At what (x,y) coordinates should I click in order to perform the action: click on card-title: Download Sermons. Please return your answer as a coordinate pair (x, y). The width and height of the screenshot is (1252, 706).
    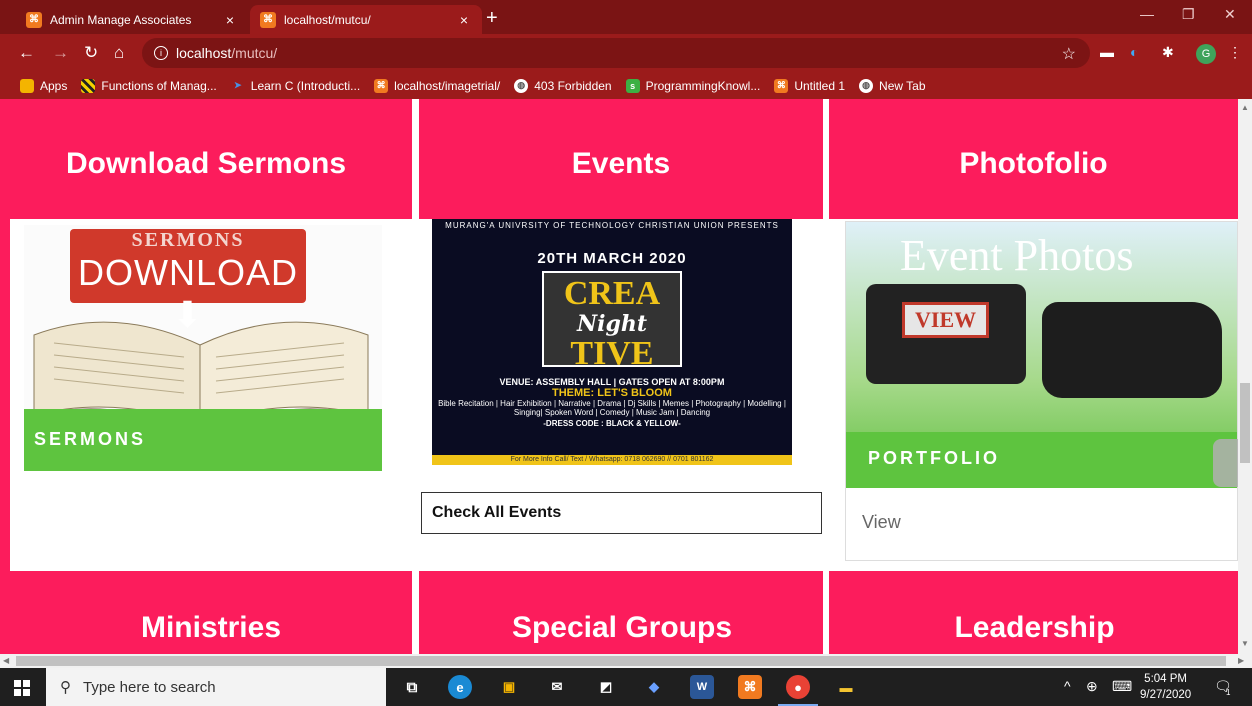
    Looking at the image, I should click on (206, 163).